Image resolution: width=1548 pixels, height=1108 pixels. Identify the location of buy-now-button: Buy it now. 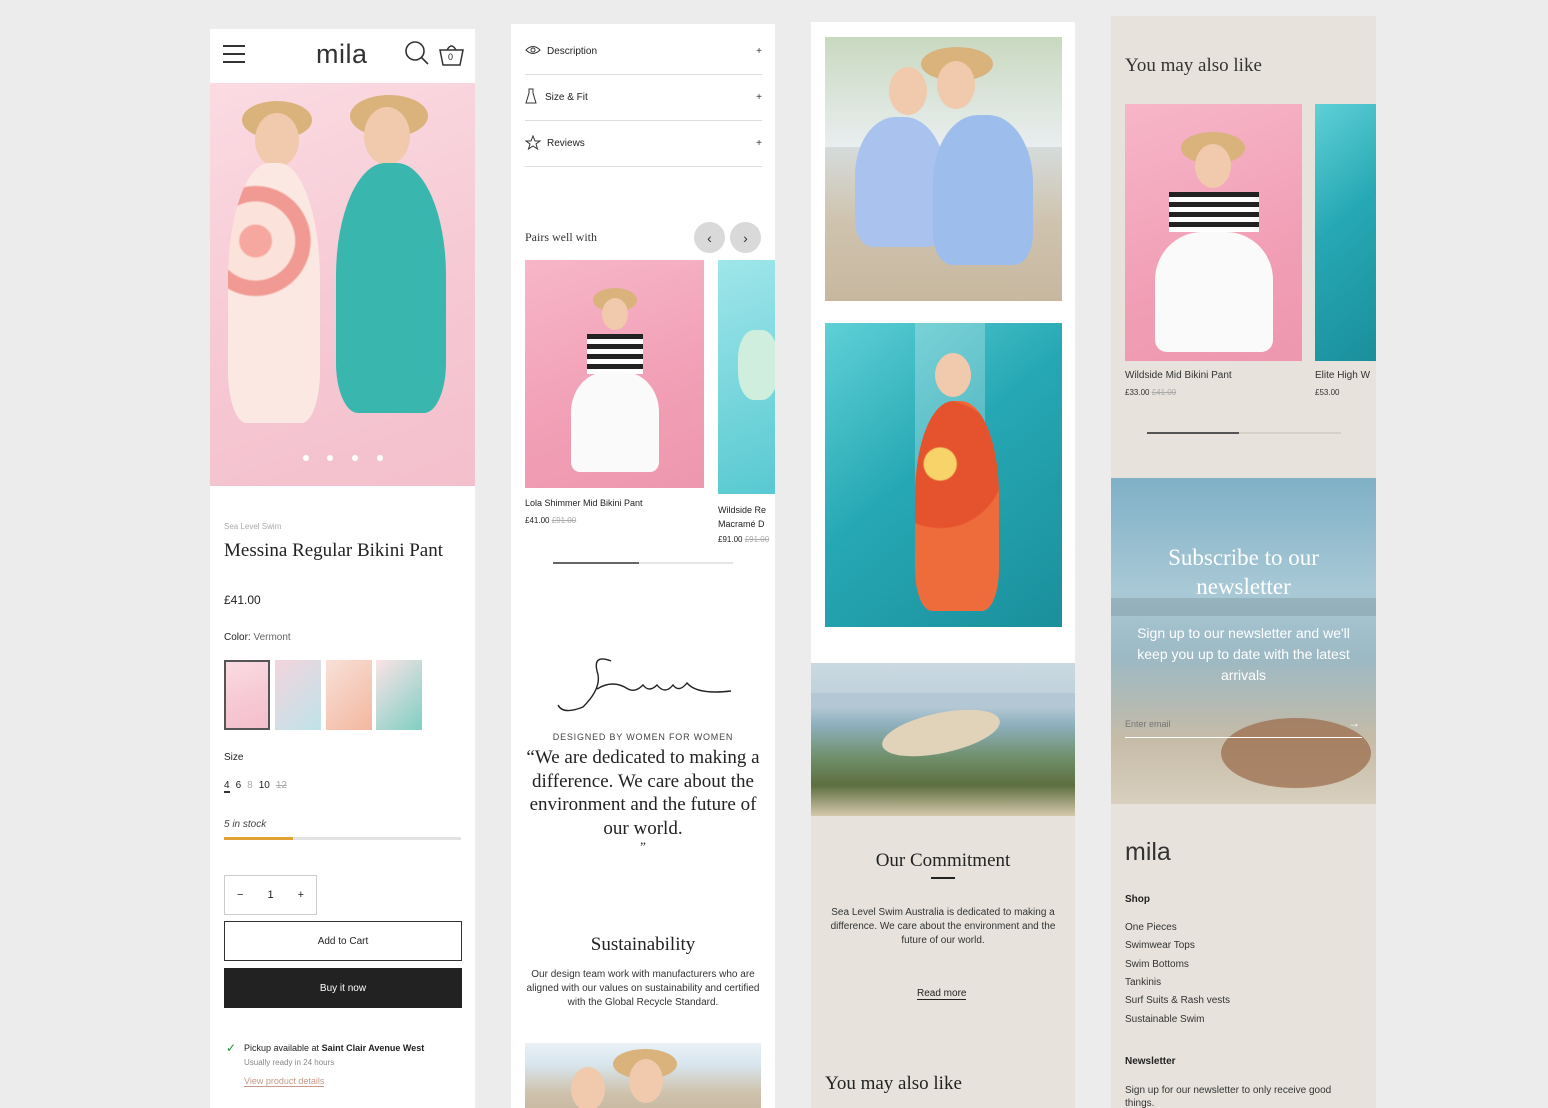
(343, 988).